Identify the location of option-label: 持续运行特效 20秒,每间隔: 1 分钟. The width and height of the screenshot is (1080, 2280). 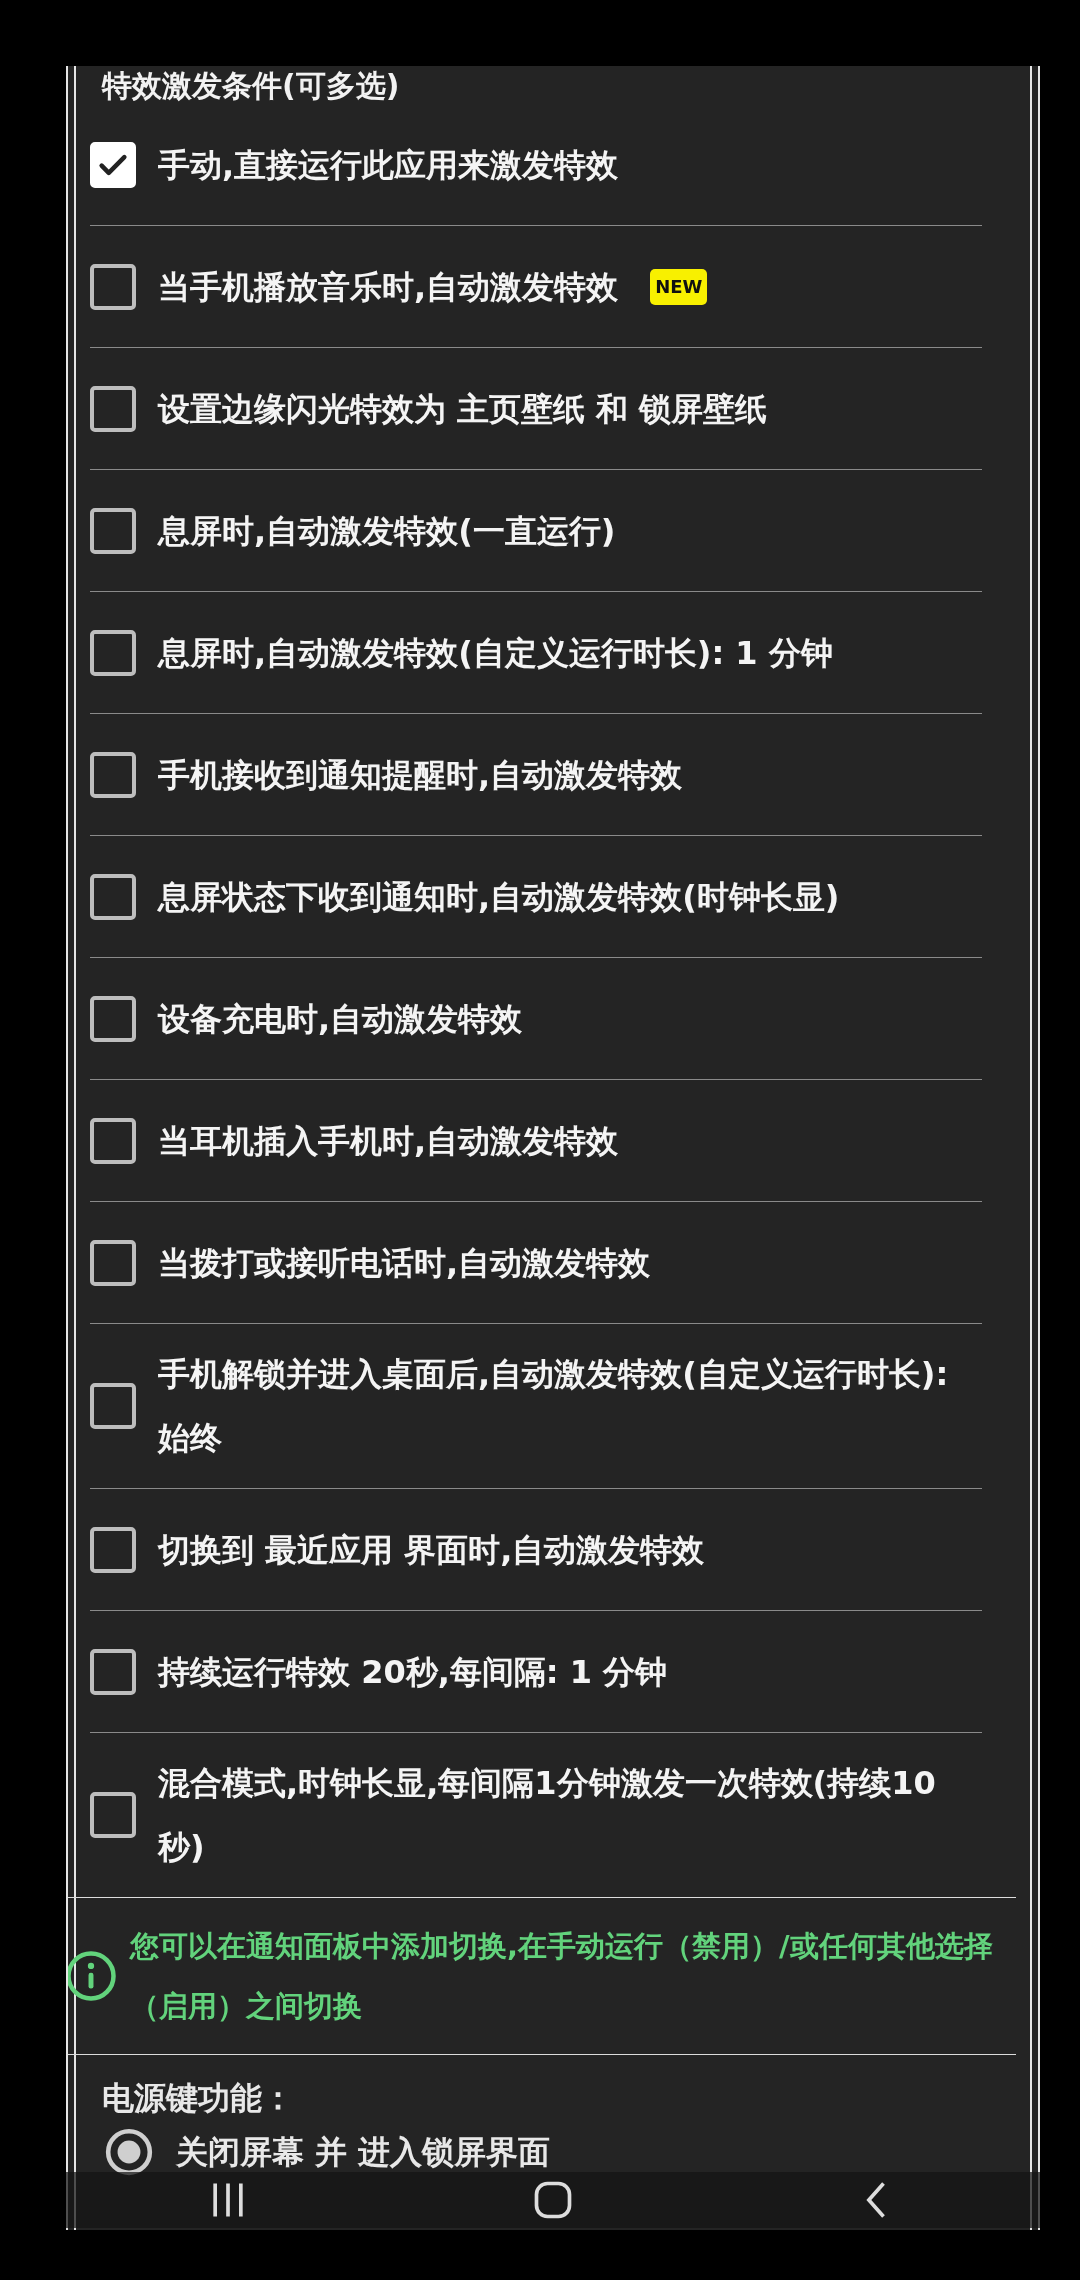
(413, 1672).